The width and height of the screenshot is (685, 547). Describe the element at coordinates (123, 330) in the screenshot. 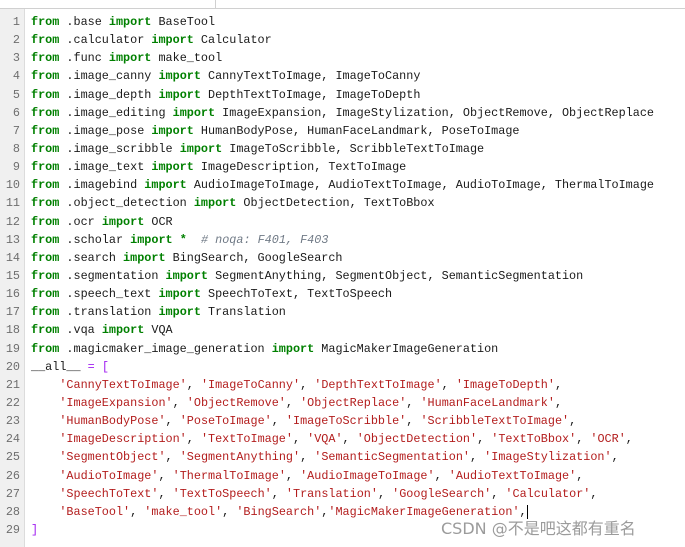

I see `keyword-token: import` at that location.